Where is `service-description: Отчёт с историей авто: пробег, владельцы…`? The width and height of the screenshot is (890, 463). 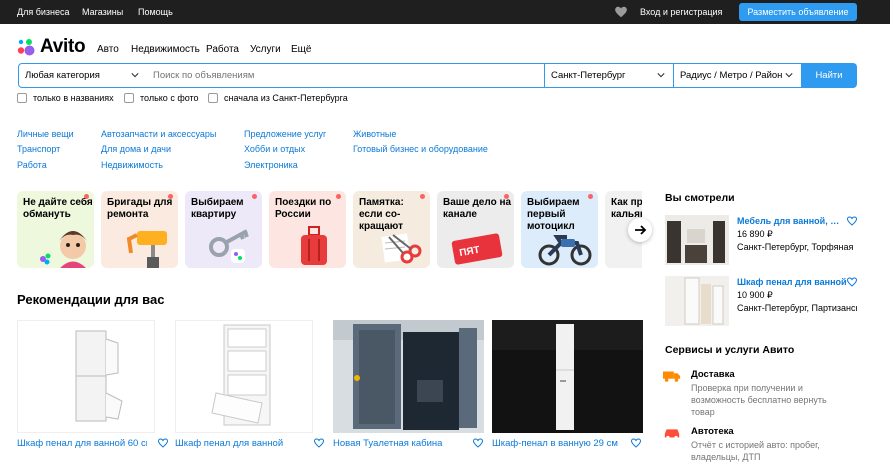
service-description: Отчёт с историей авто: пробег, владельцы… is located at coordinates (755, 451).